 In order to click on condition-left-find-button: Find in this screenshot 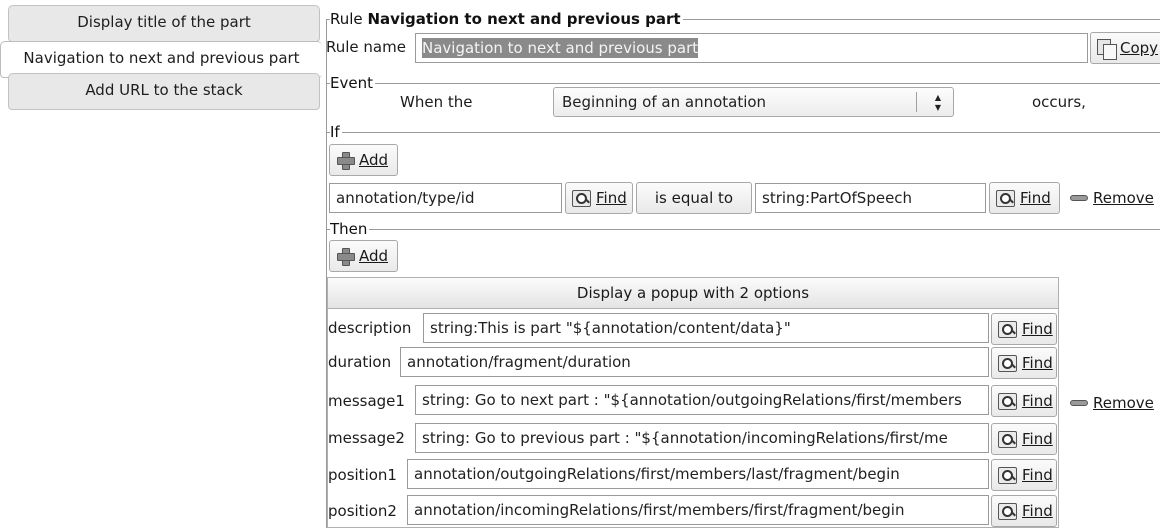, I will do `click(599, 198)`.